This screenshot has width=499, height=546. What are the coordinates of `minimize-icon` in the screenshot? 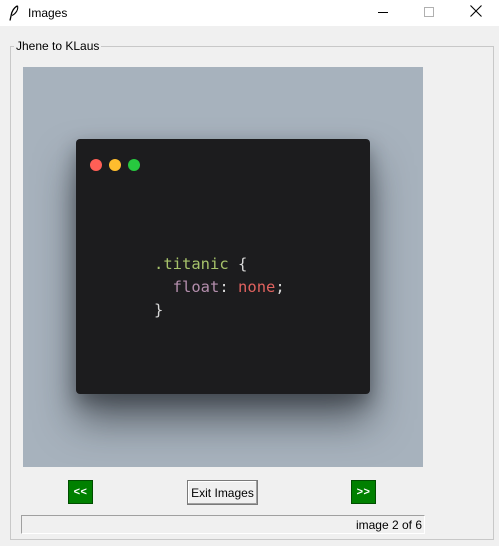 It's located at (383, 13).